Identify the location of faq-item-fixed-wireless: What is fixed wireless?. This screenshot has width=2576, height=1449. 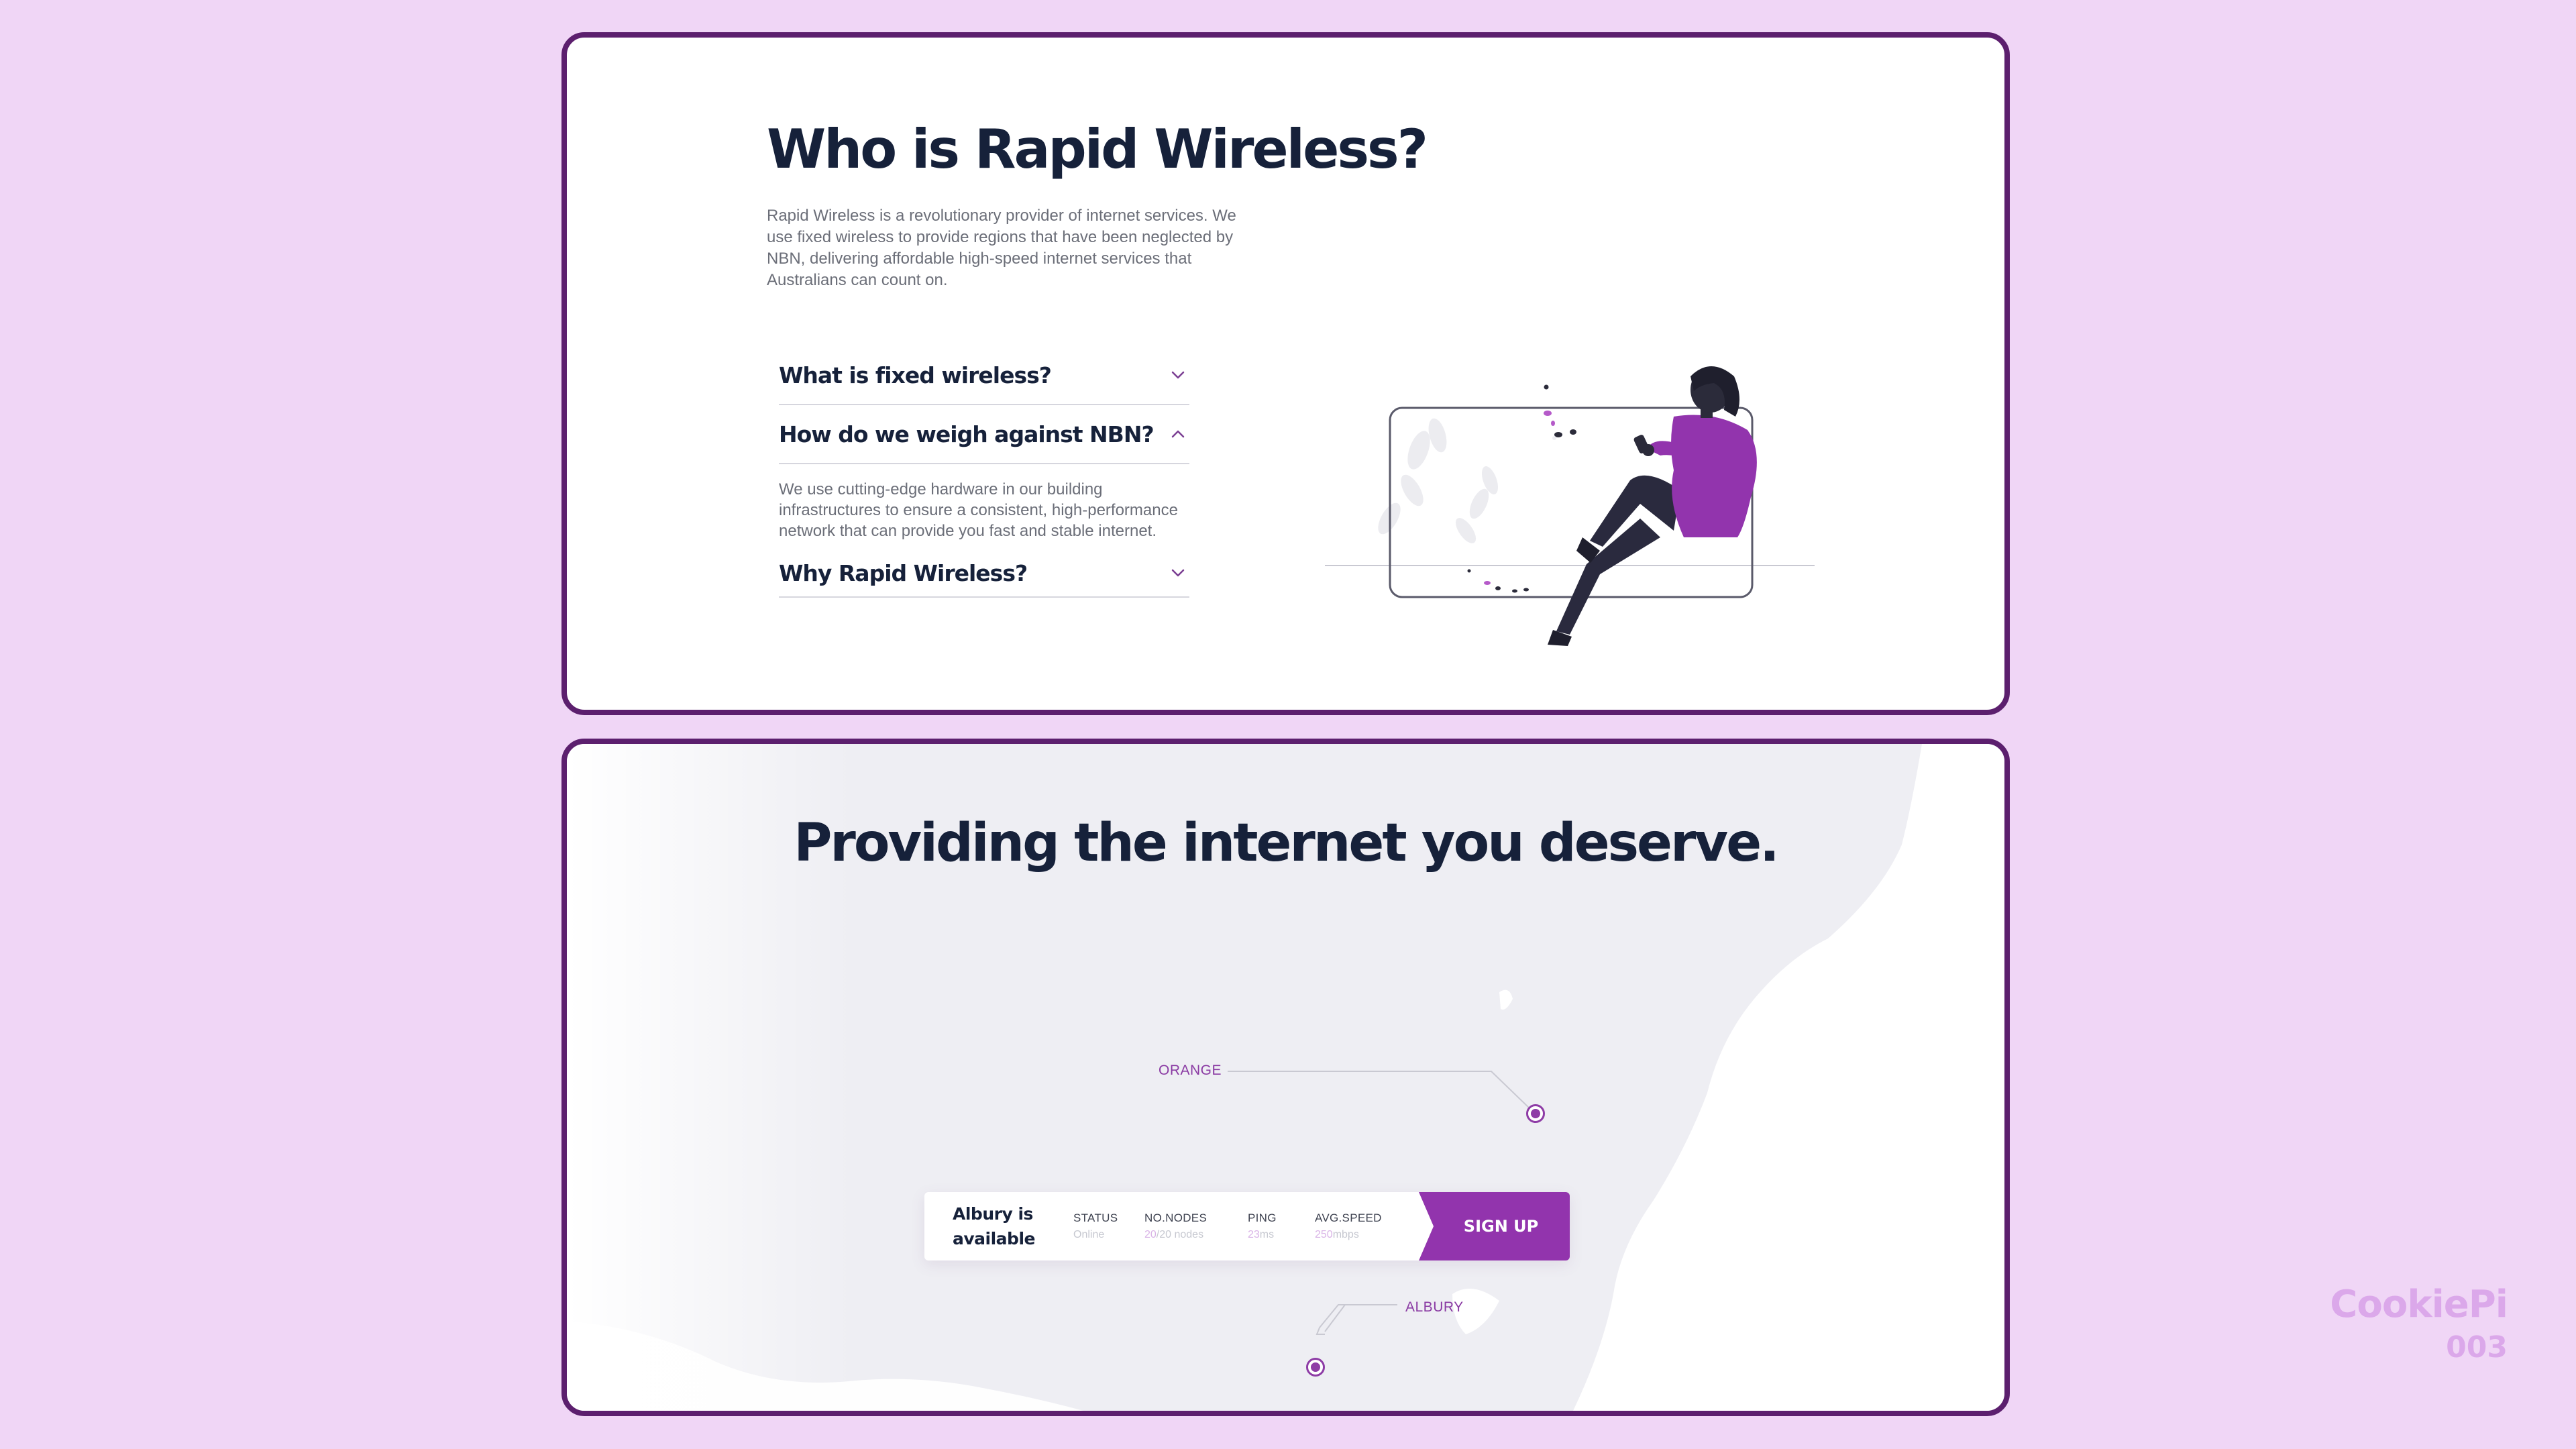
(984, 375).